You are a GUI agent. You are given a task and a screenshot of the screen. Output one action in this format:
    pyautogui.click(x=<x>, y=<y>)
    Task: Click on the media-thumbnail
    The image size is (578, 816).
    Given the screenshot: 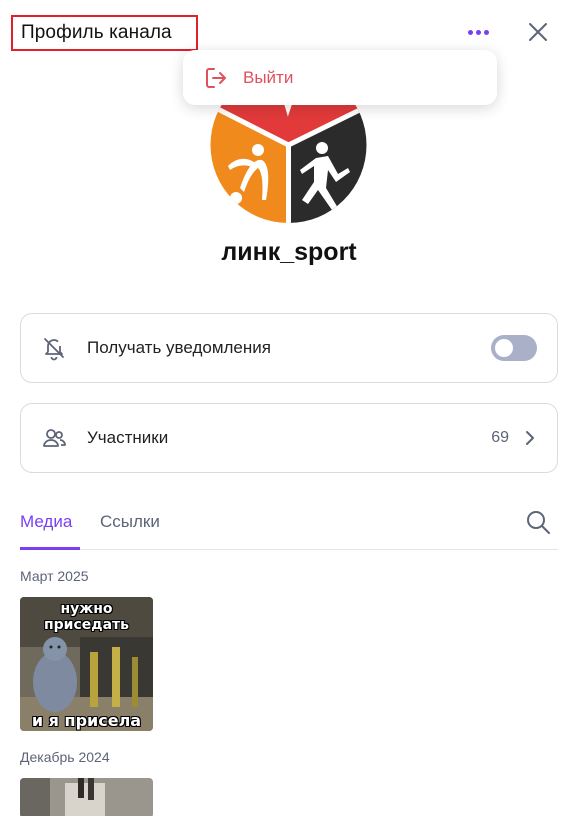 What is the action you would take?
    pyautogui.click(x=86, y=797)
    